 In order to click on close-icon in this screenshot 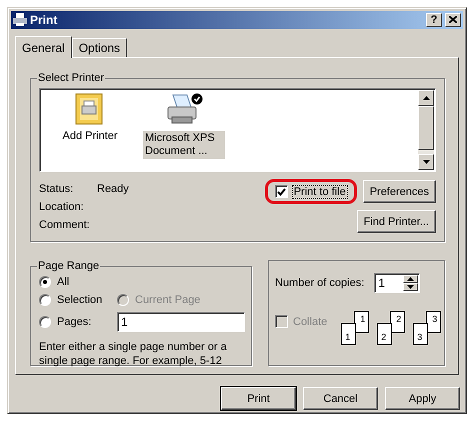, I will do `click(453, 20)`.